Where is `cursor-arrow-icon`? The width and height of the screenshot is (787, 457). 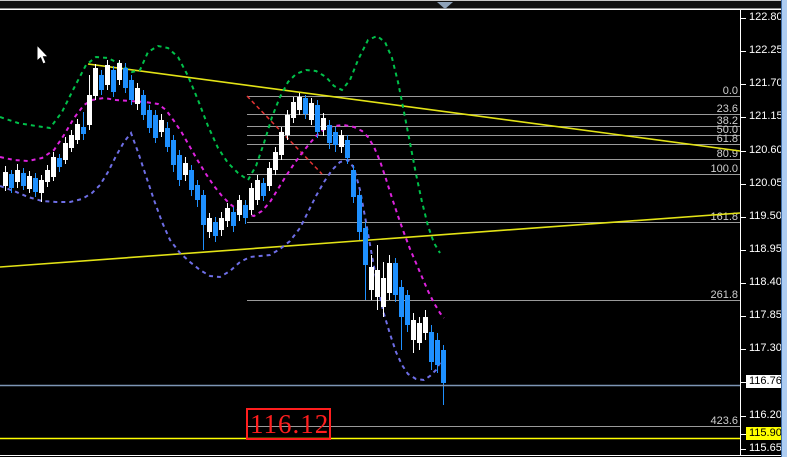 cursor-arrow-icon is located at coordinates (43, 54).